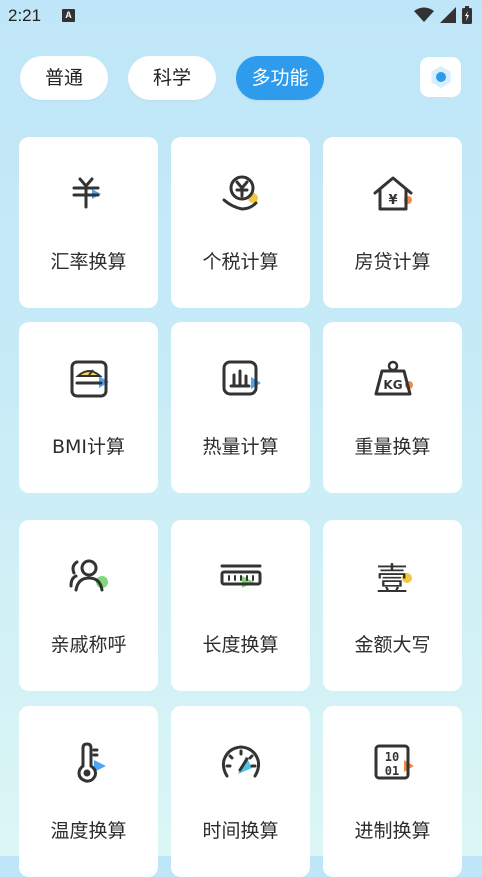 This screenshot has width=482, height=877. Describe the element at coordinates (280, 78) in the screenshot. I see `mode-tab-multifunction: 多功能` at that location.